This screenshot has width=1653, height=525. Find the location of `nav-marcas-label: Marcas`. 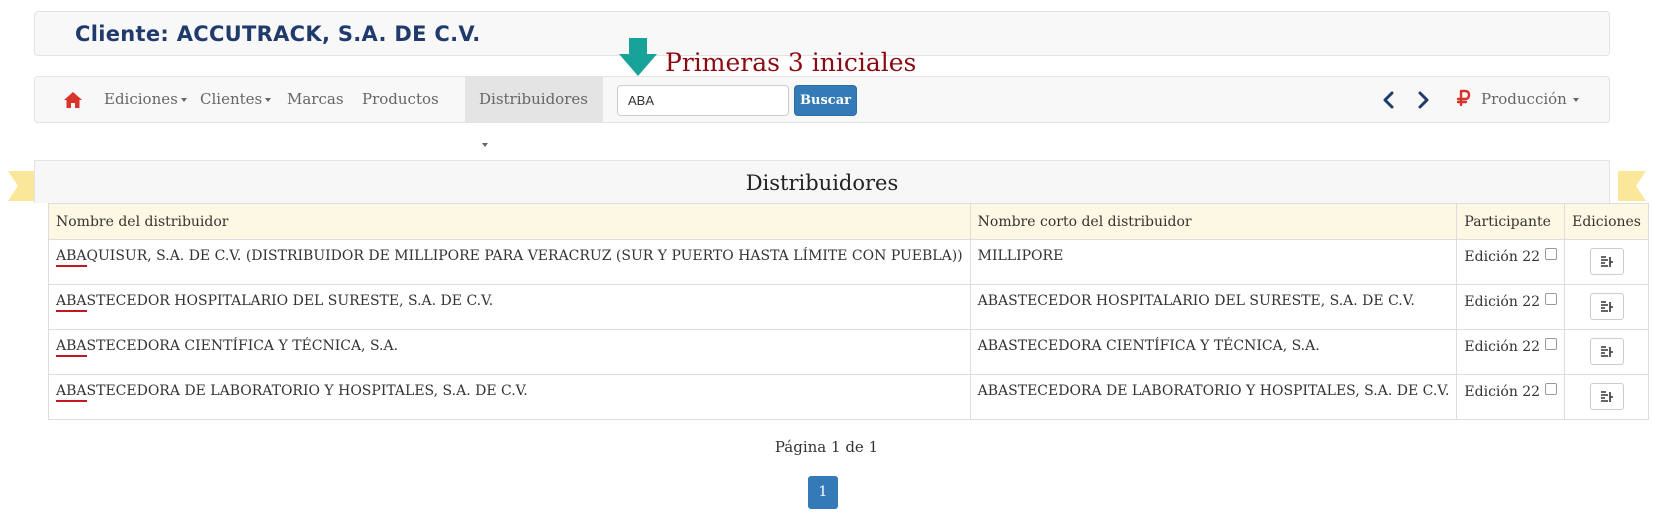

nav-marcas-label: Marcas is located at coordinates (315, 99).